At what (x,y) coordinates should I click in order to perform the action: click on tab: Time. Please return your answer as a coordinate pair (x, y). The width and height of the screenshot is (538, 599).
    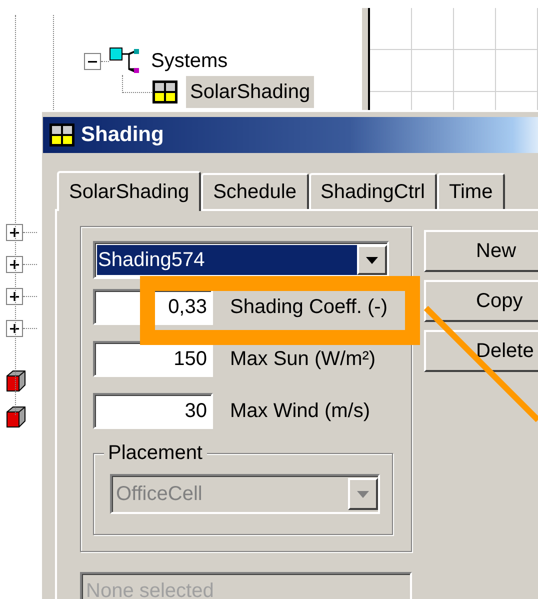
    Looking at the image, I should click on (471, 191).